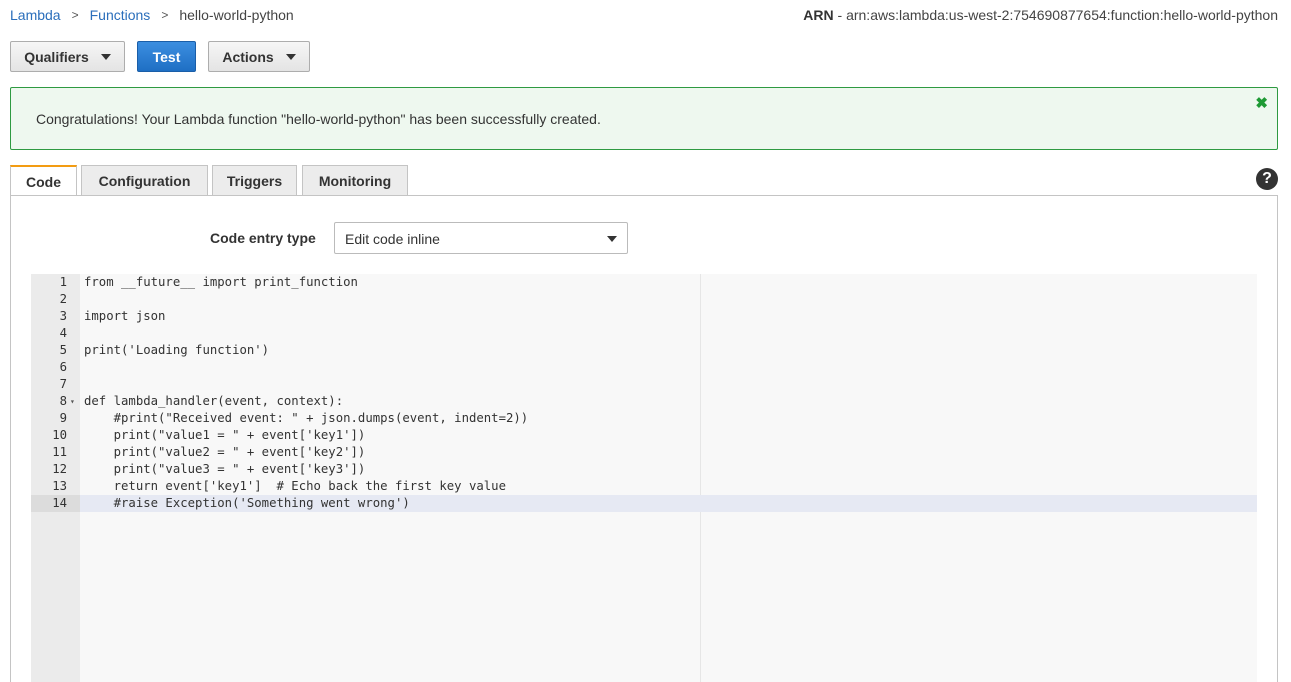 Image resolution: width=1291 pixels, height=682 pixels. Describe the element at coordinates (56, 56) in the screenshot. I see `qualifiers-label: Qualifiers` at that location.